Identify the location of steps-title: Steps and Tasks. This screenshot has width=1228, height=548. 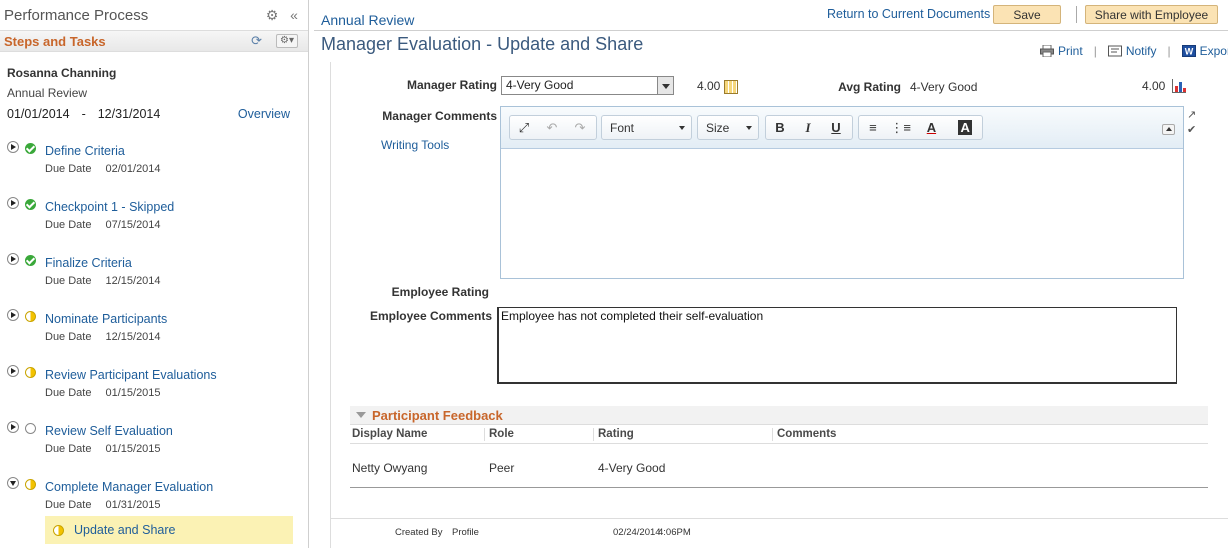
(55, 41).